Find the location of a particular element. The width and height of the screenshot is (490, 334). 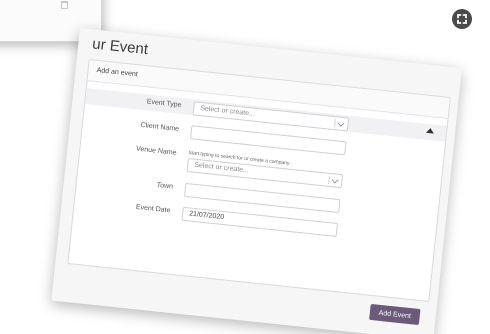

event-date-label: Event Date is located at coordinates (153, 209).